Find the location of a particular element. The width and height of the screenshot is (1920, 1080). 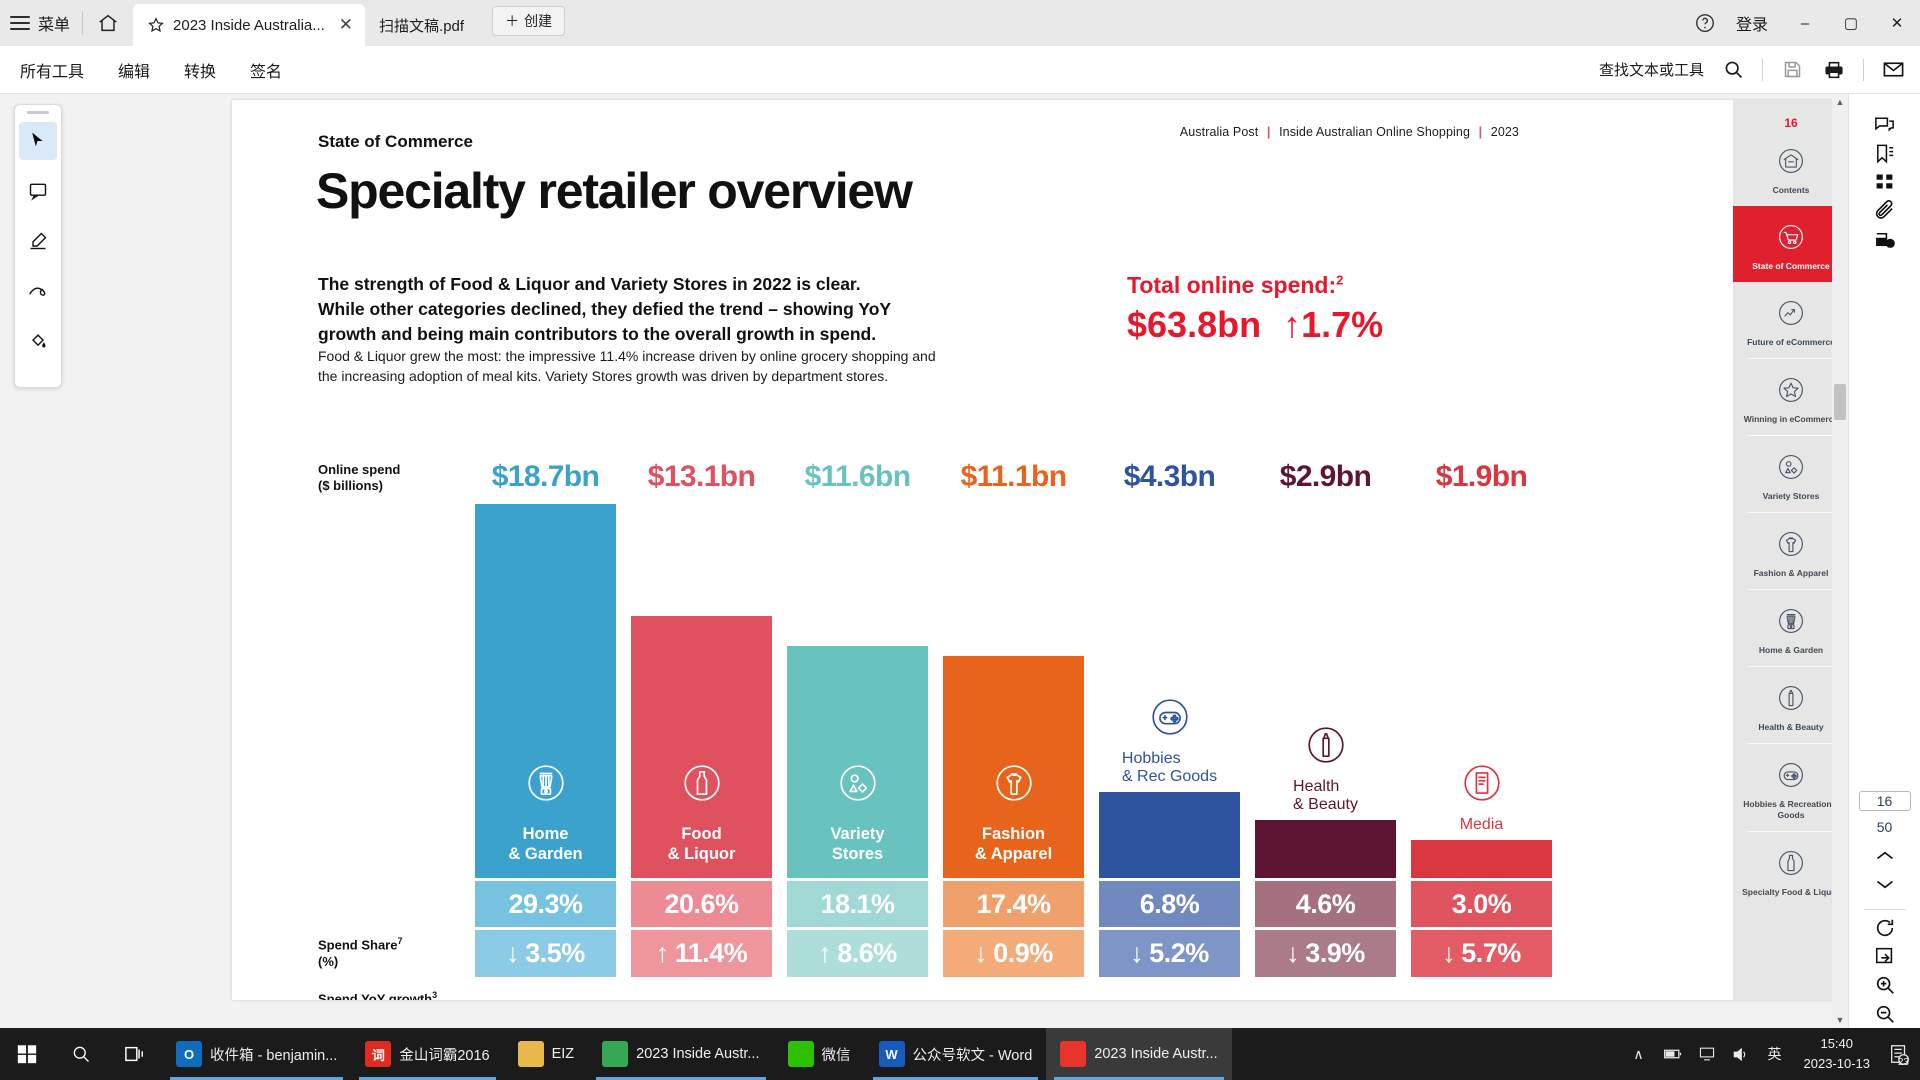

star-icon is located at coordinates (156, 25).